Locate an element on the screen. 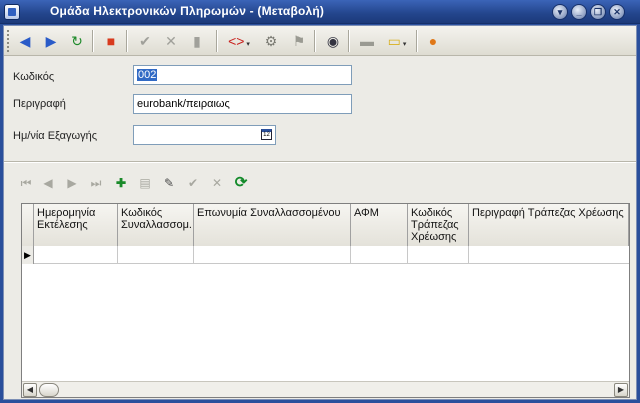 The image size is (640, 403). post-record-button: ✔ is located at coordinates (193, 183).